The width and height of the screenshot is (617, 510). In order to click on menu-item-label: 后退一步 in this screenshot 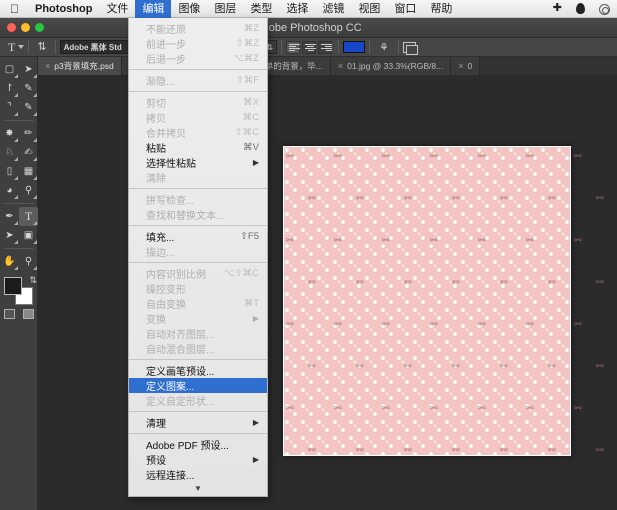, I will do `click(166, 60)`.